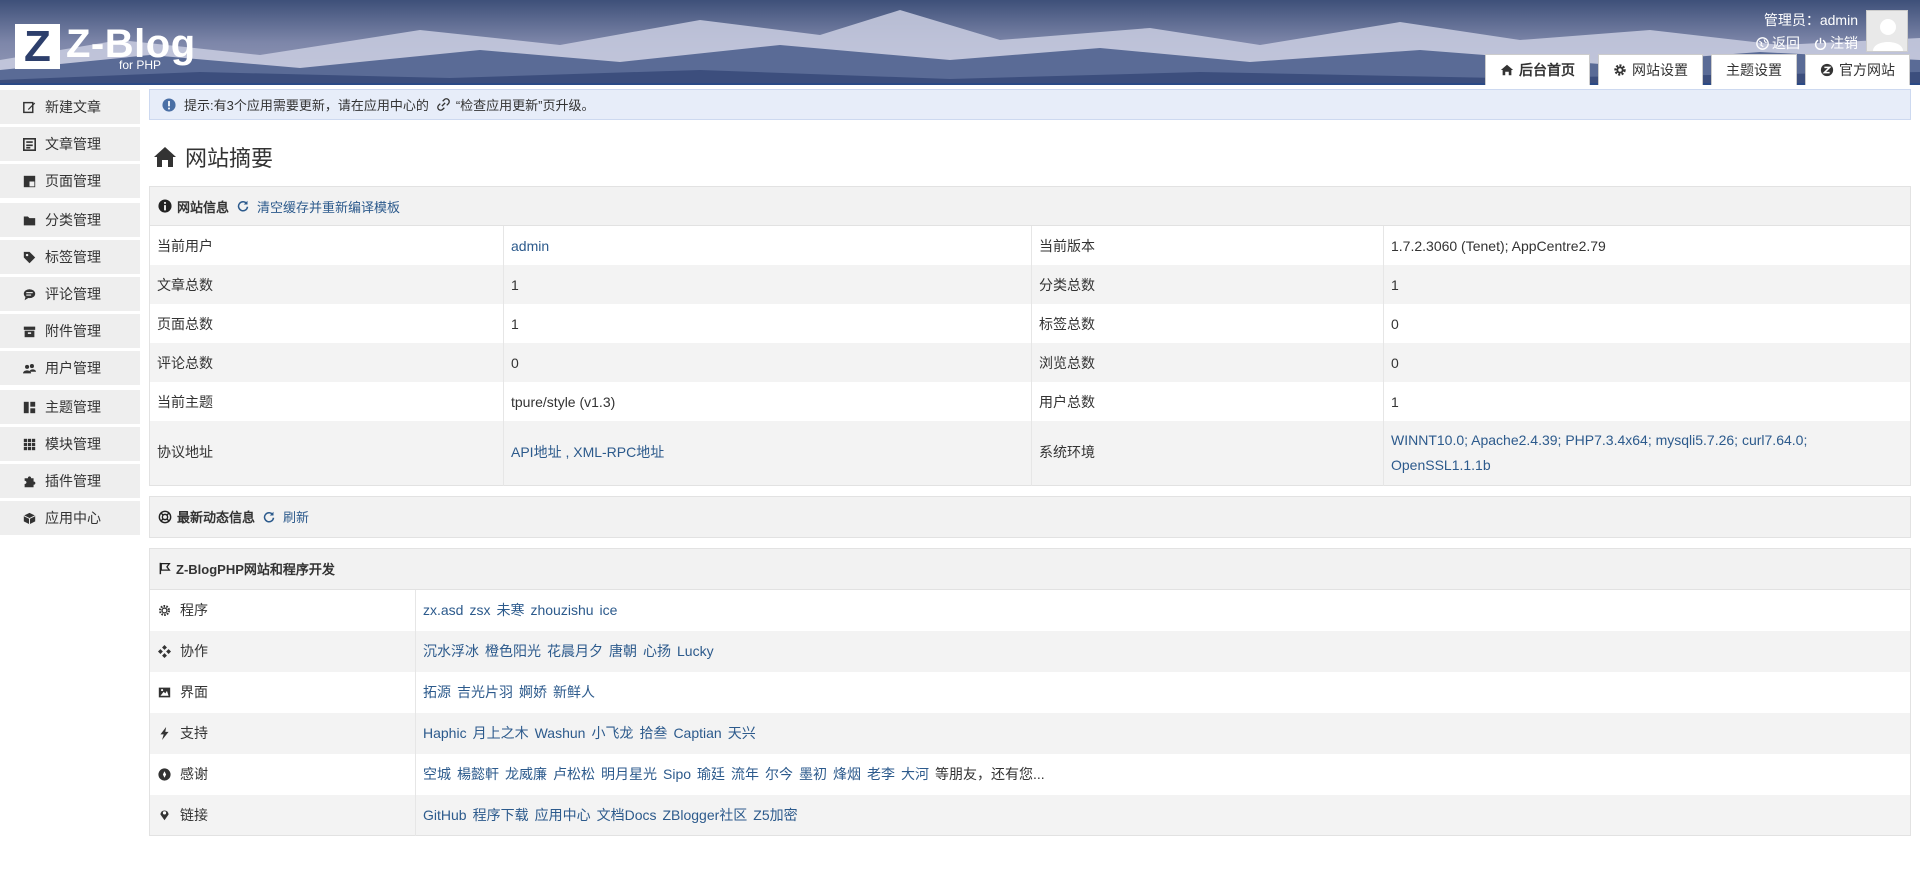 This screenshot has width=1920, height=878. I want to click on credits-heading: Z-BlogPHP网站和程序开发, so click(255, 569).